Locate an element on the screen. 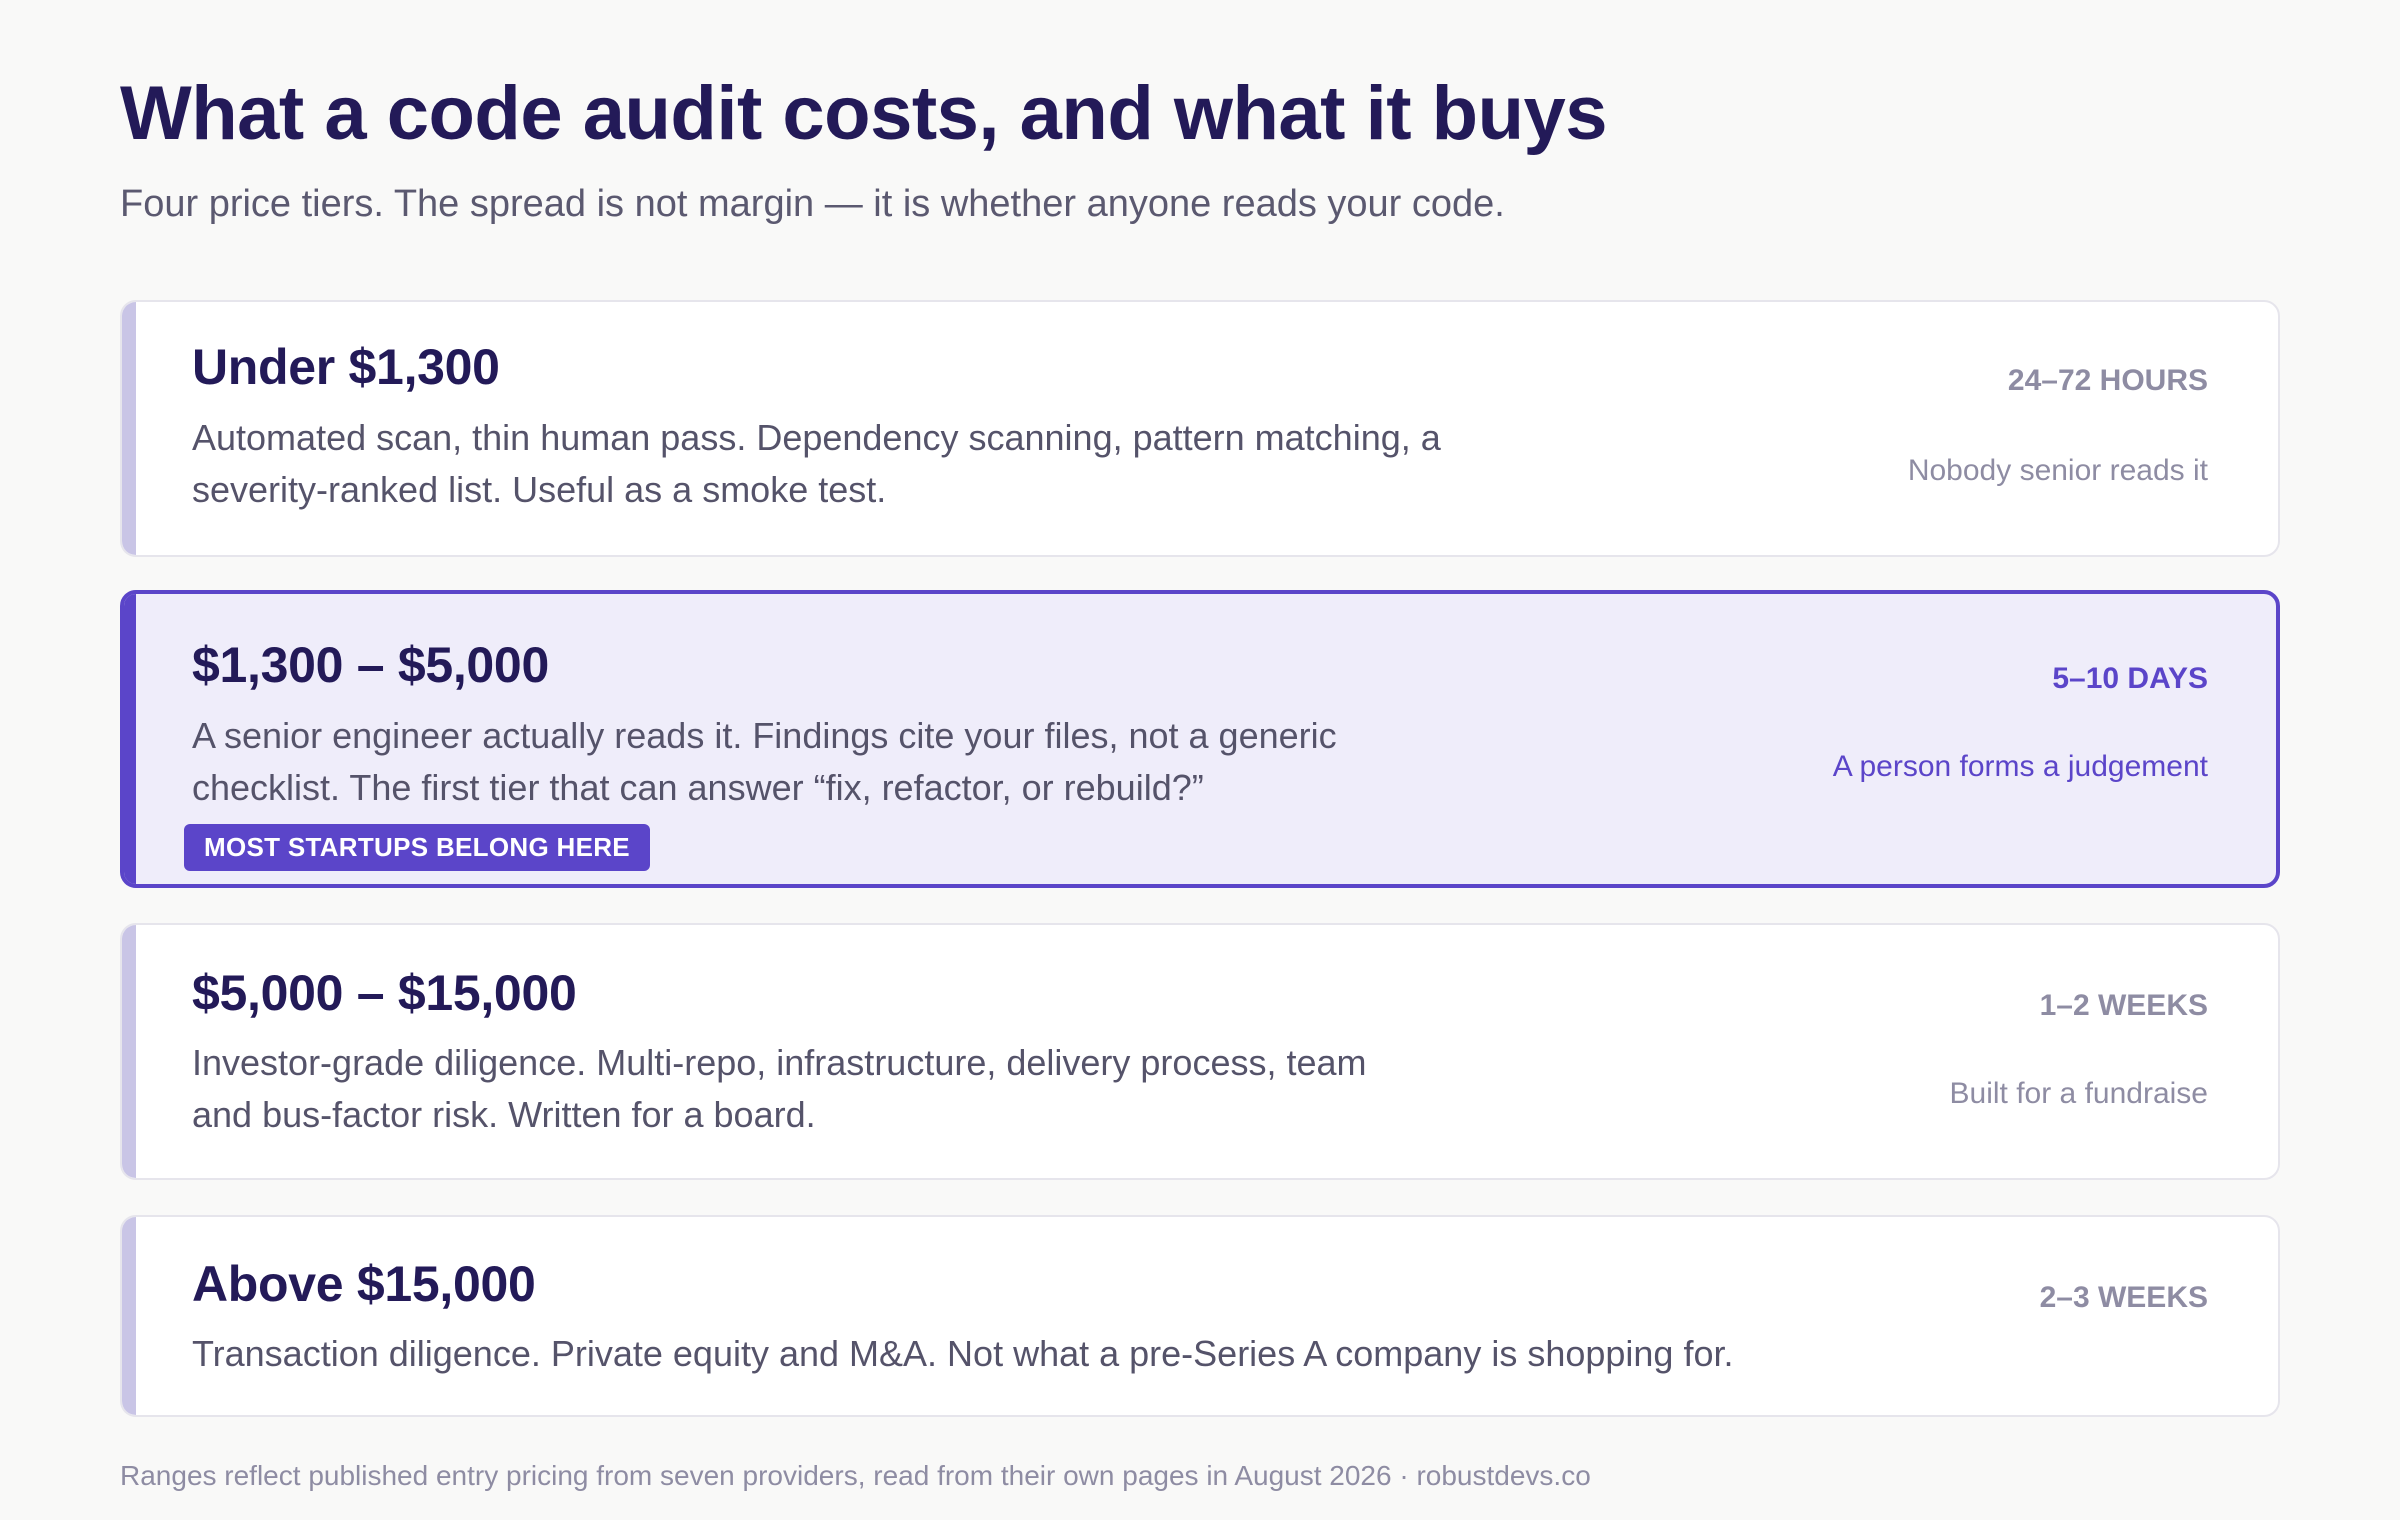 The width and height of the screenshot is (2400, 1520). tier-duration: 24–72 HOURS is located at coordinates (2107, 380).